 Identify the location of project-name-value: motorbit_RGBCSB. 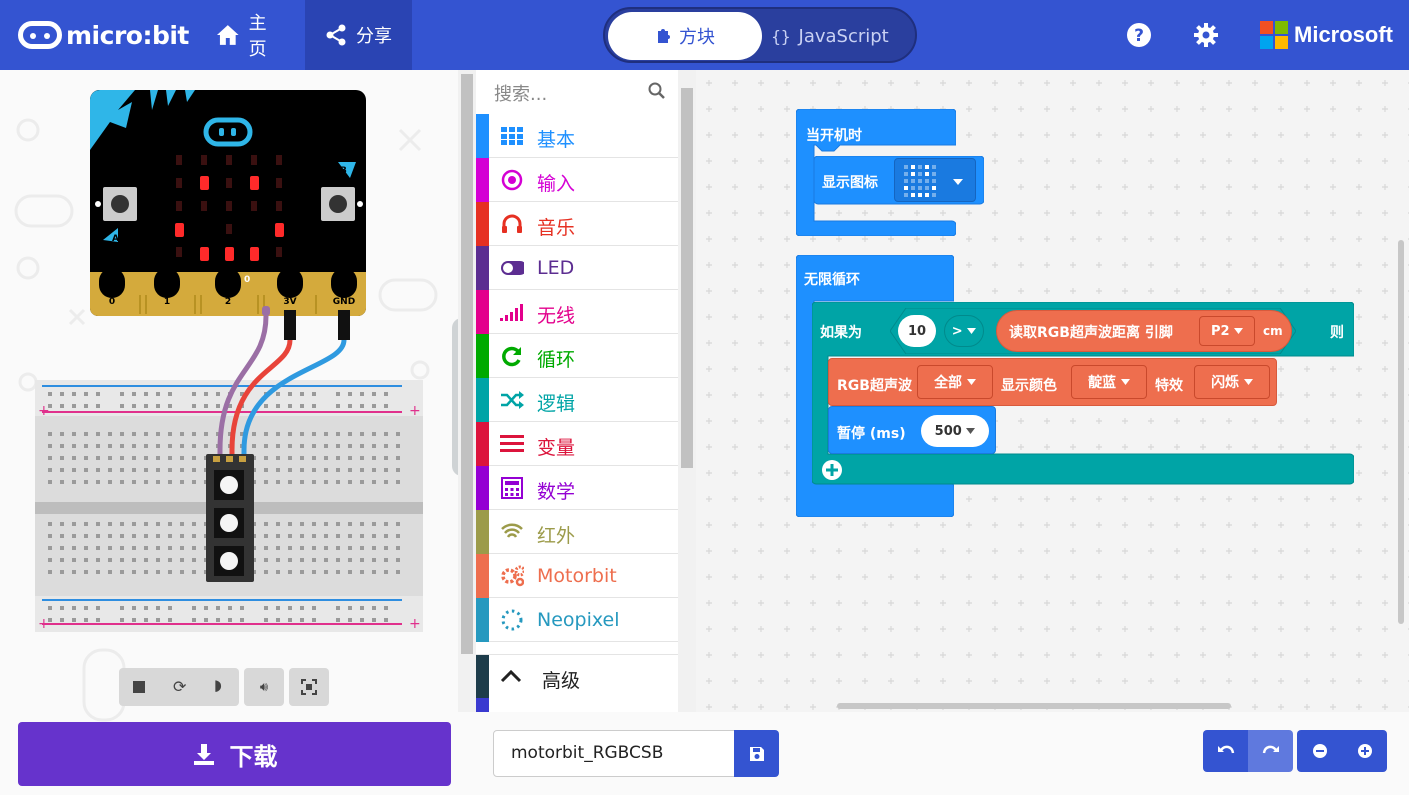
(587, 753).